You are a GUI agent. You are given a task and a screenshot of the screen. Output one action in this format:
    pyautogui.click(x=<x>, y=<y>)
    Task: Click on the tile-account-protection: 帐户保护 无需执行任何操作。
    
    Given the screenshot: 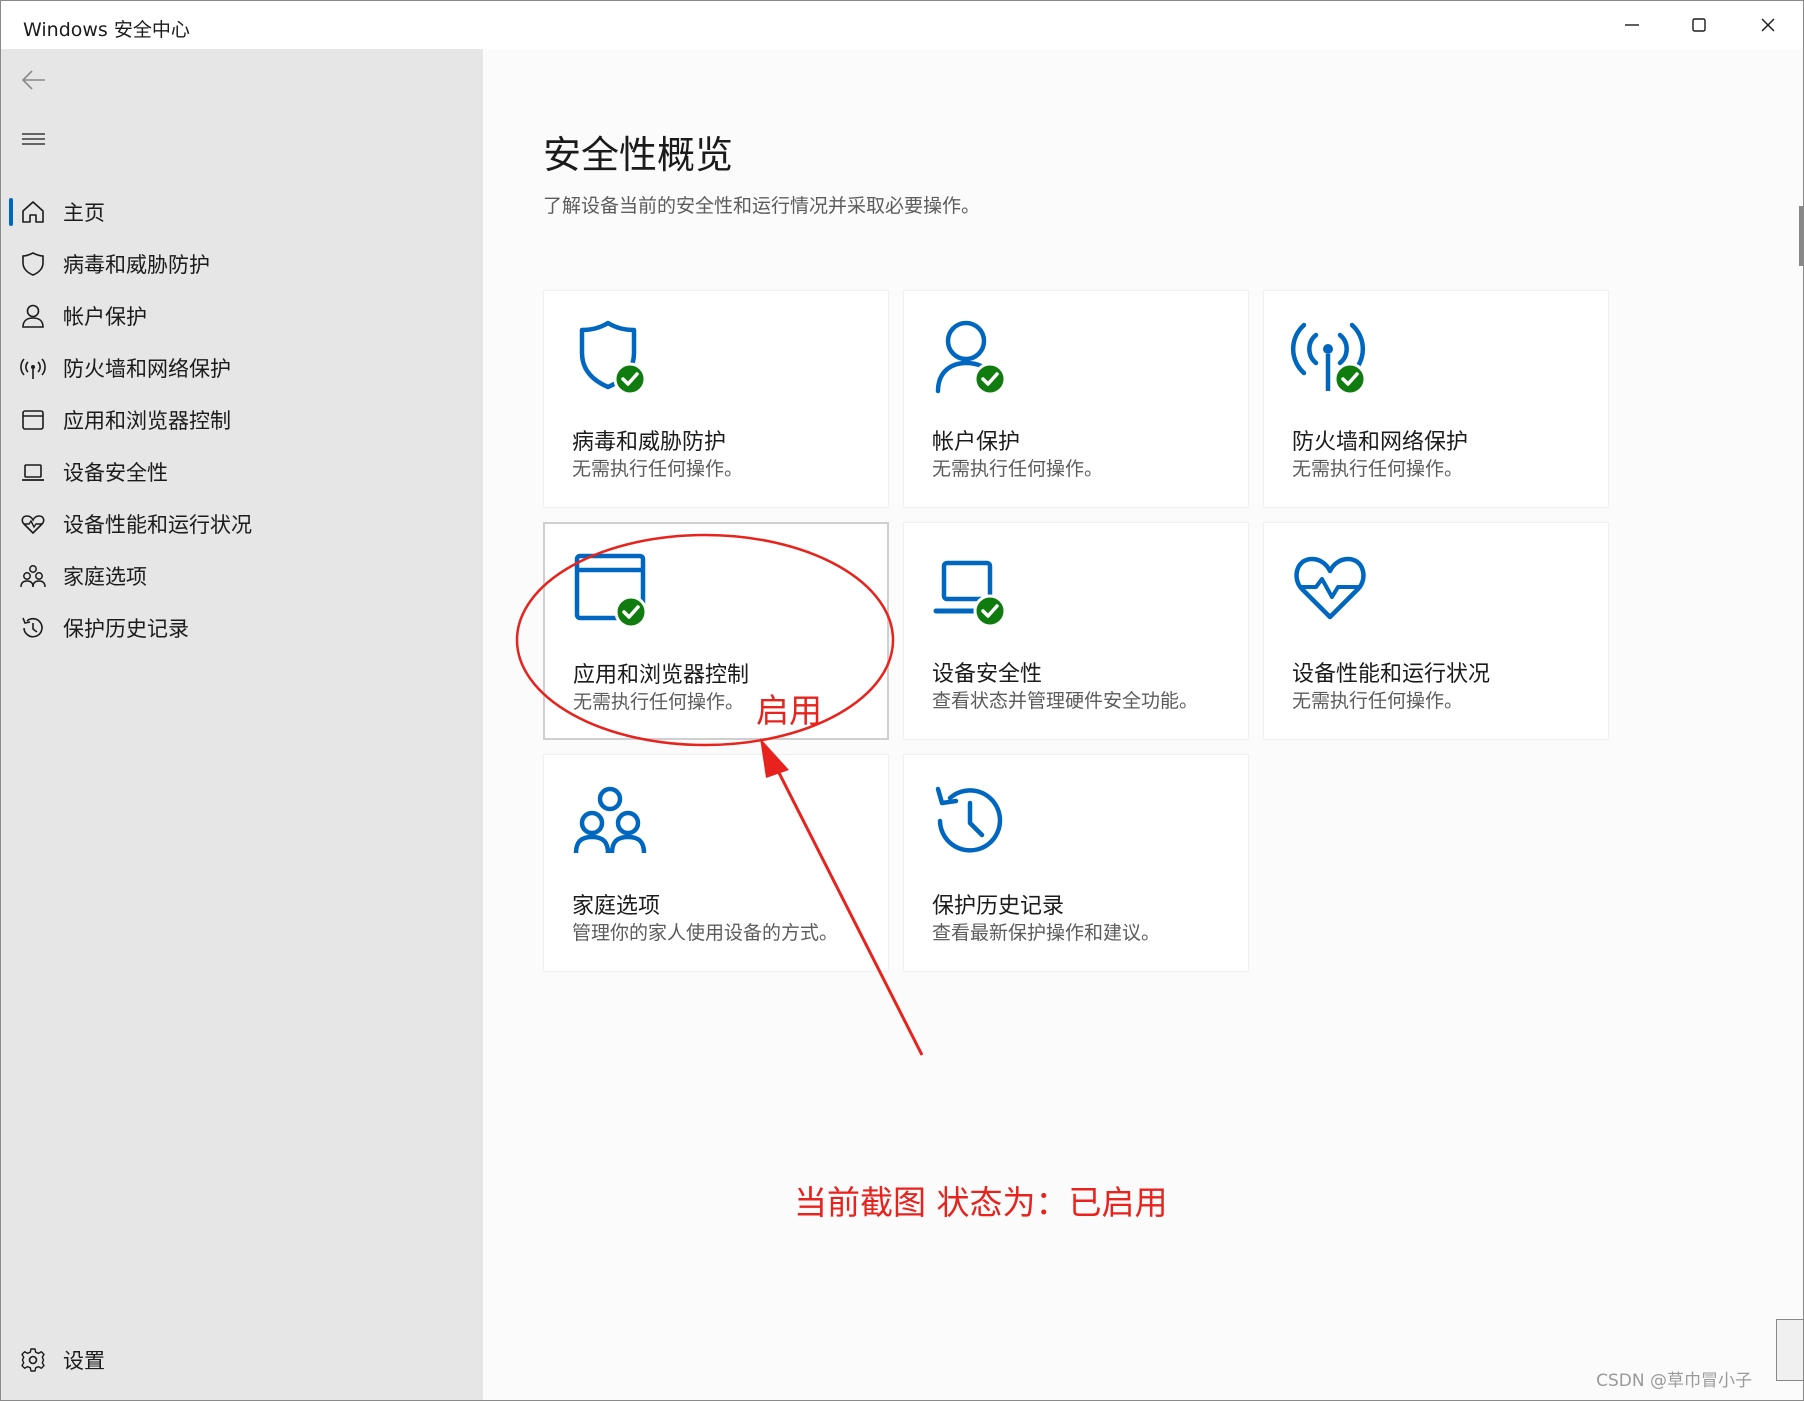 What is the action you would take?
    pyautogui.click(x=1076, y=399)
    